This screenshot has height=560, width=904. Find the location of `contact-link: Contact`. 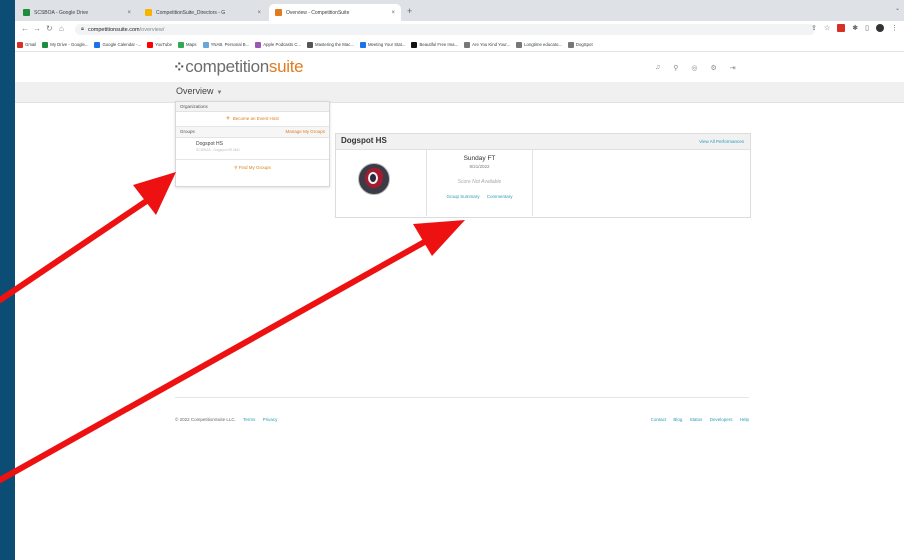

contact-link: Contact is located at coordinates (659, 419).